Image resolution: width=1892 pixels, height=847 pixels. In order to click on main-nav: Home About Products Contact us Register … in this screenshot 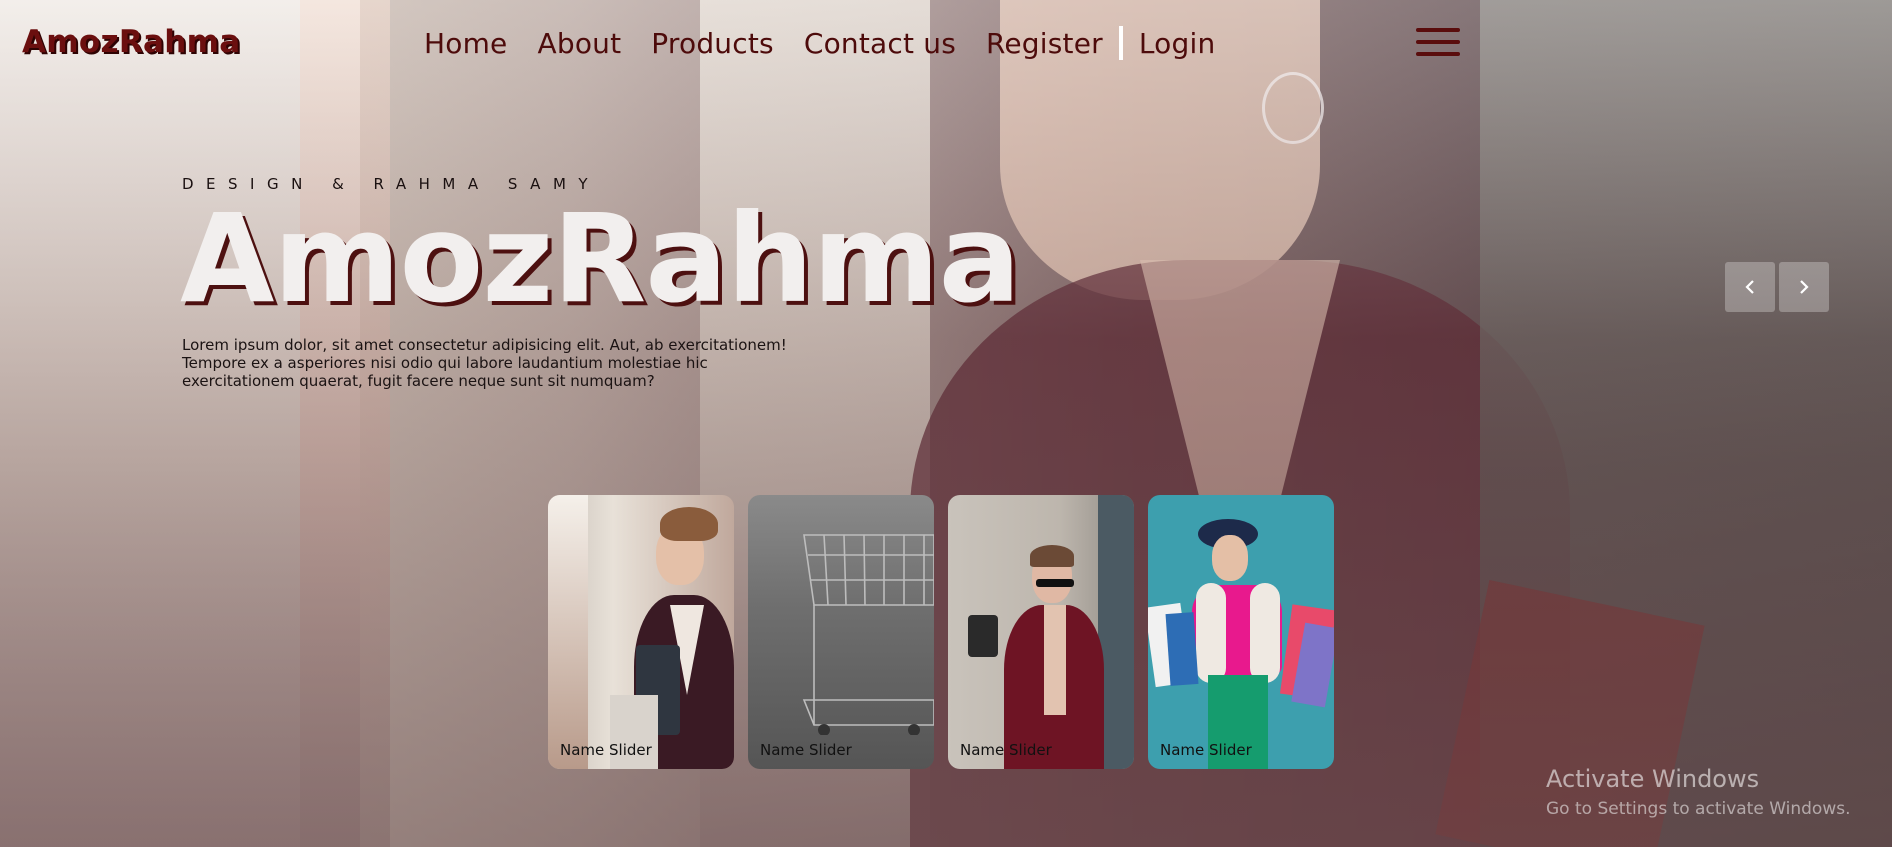, I will do `click(819, 43)`.